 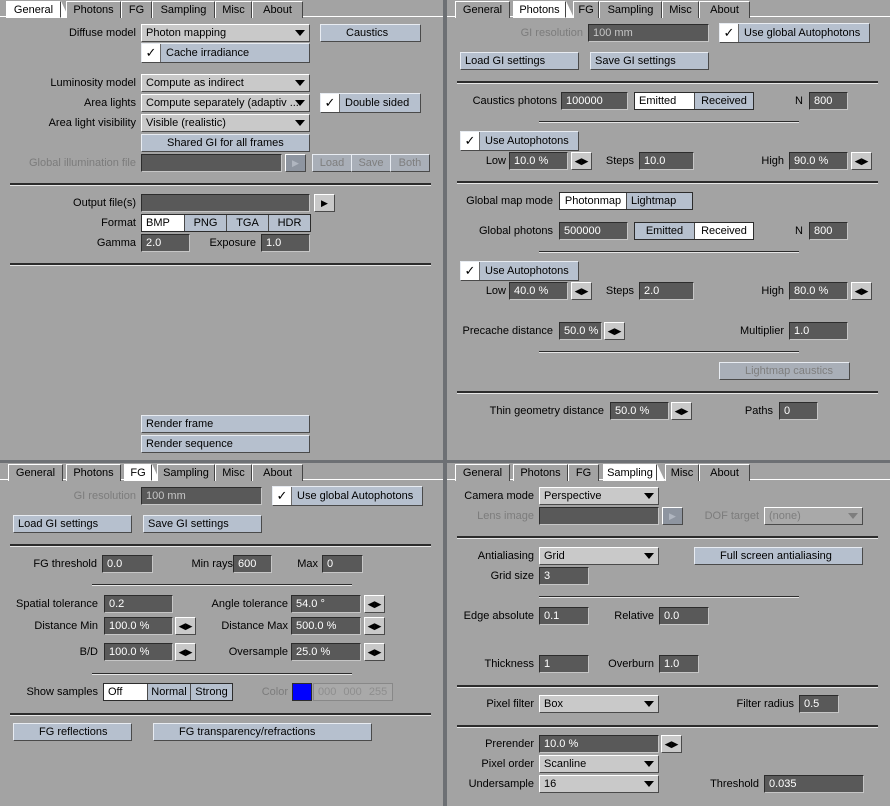 I want to click on relative-field: 0.0, so click(x=684, y=616).